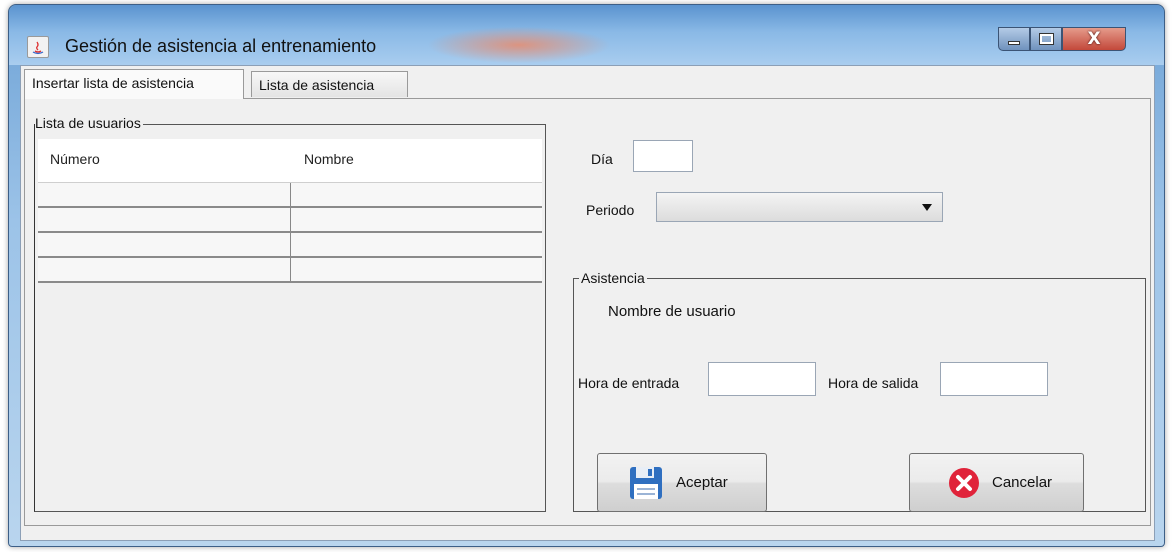 This screenshot has width=1173, height=552. I want to click on users-table-header: Número Nombre, so click(290, 161).